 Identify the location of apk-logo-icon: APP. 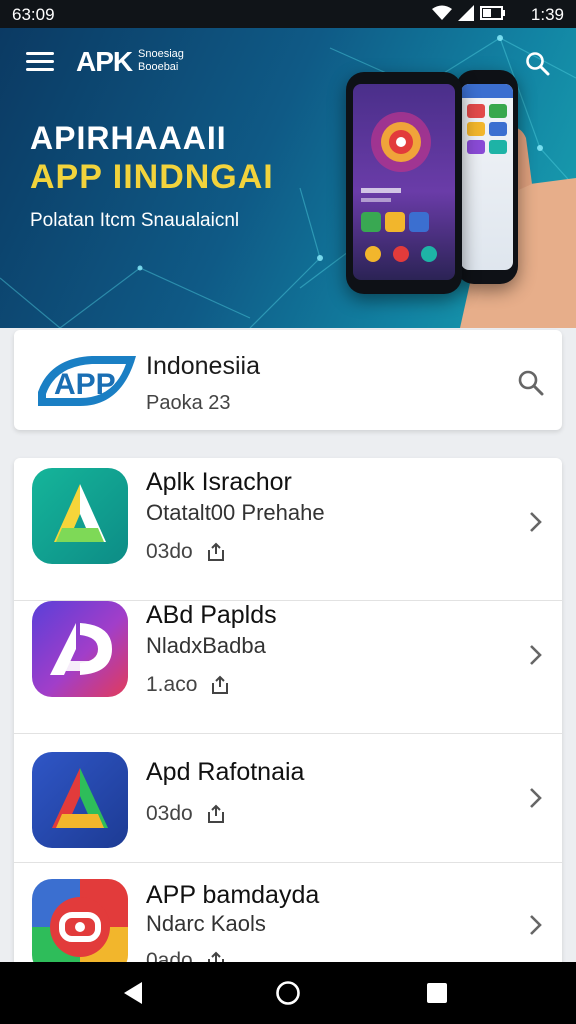
(87, 381).